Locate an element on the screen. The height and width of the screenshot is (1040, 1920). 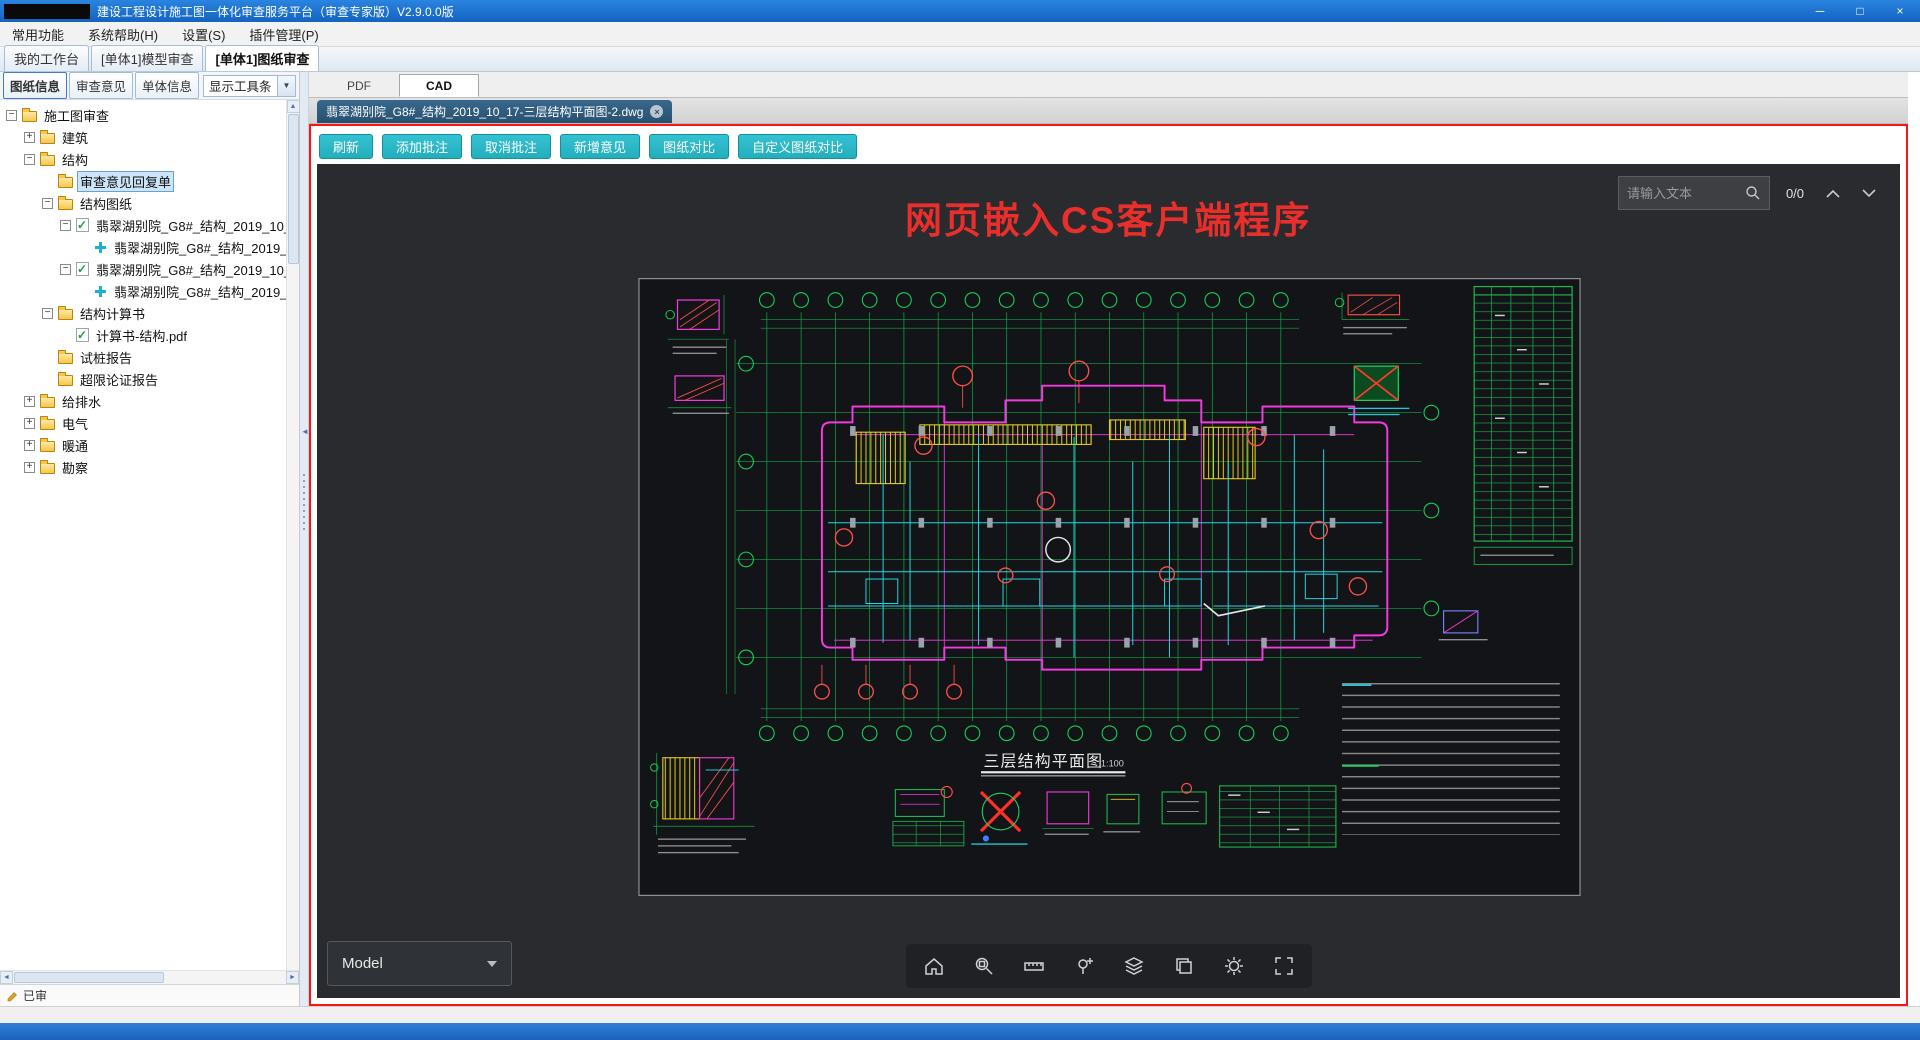
search-next-button is located at coordinates (1869, 193).